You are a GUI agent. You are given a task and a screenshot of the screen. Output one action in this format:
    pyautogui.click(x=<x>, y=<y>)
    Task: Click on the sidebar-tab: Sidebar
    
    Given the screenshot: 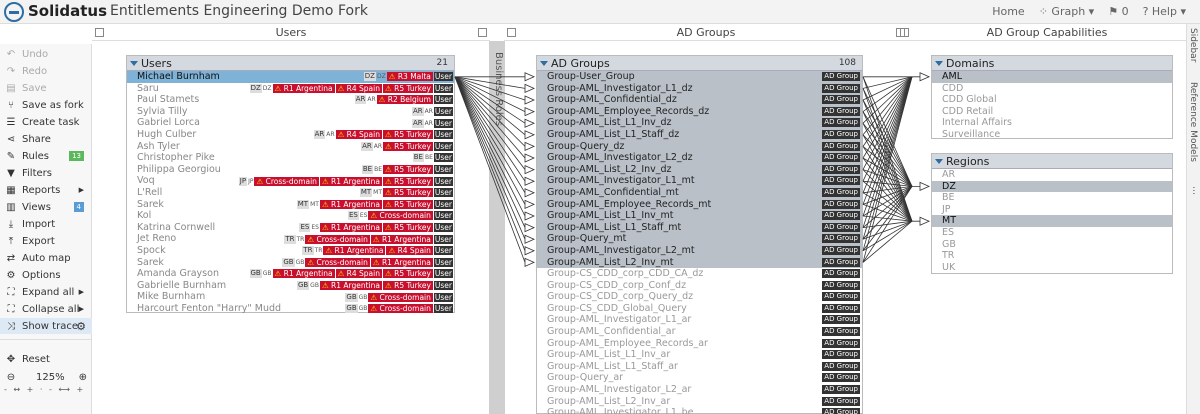 What is the action you would take?
    pyautogui.click(x=1193, y=45)
    